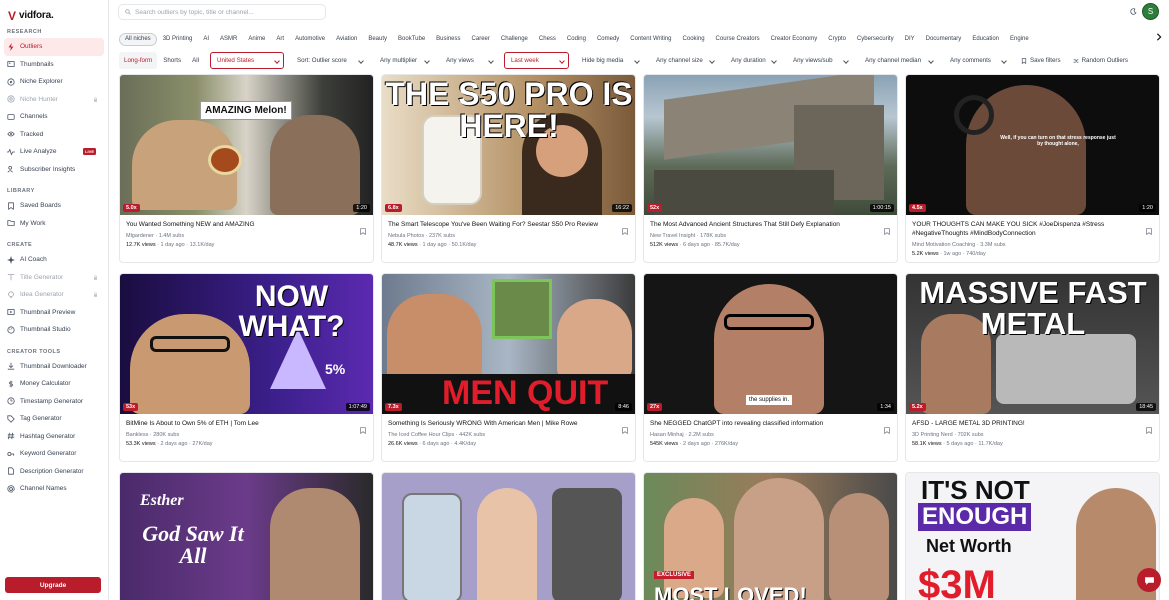 Image resolution: width=1169 pixels, height=600 pixels. I want to click on upgrade-button: Upgrade, so click(53, 585).